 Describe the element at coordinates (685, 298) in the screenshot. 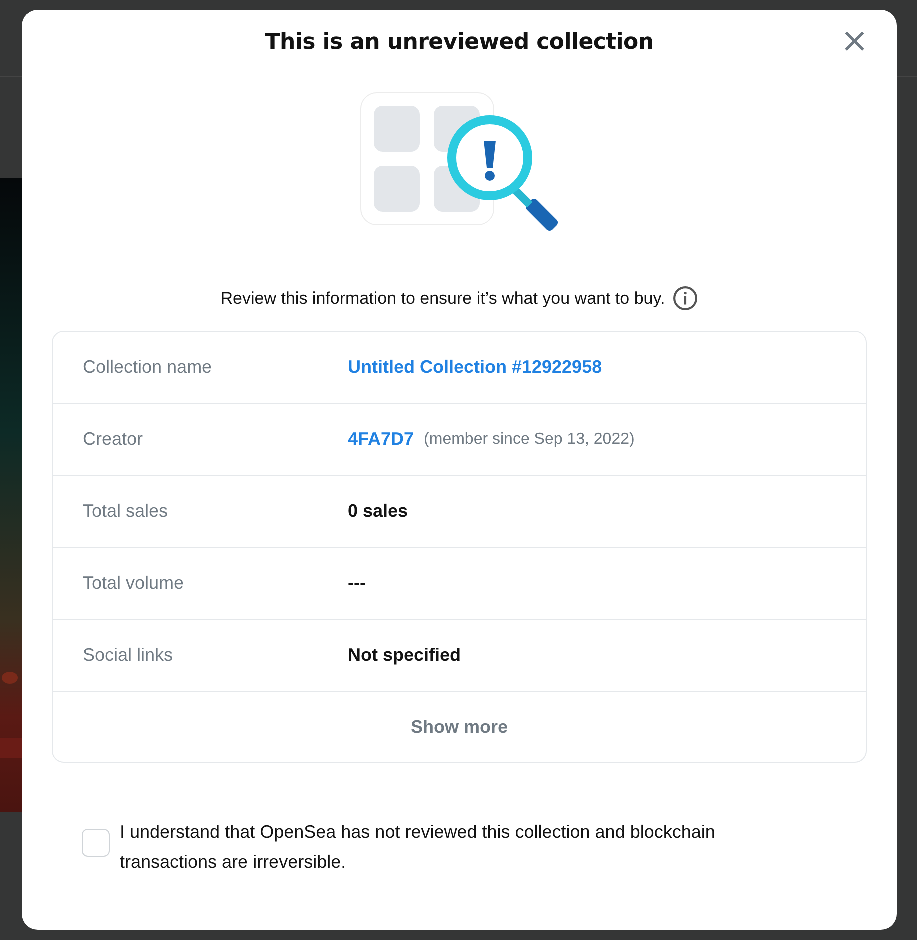

I see `info-icon` at that location.